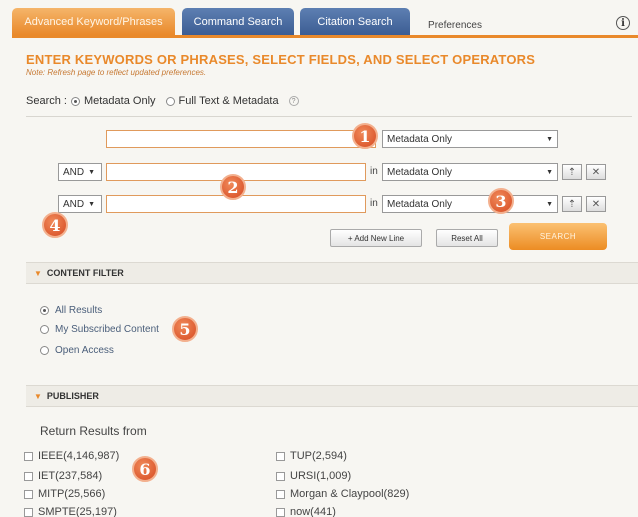 The image size is (638, 517). Describe the element at coordinates (85, 273) in the screenshot. I see `content-filter-title: CONTENT FILTER` at that location.